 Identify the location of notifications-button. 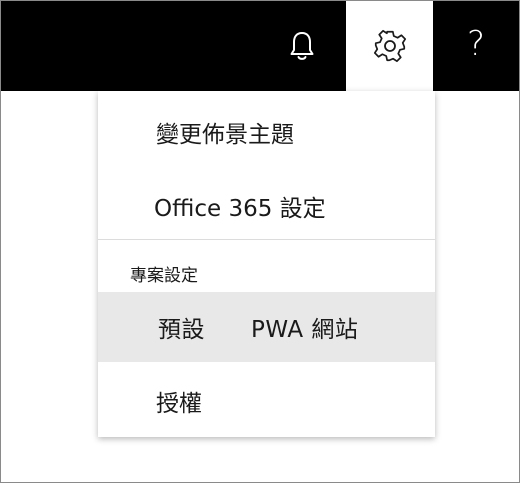
(301, 46).